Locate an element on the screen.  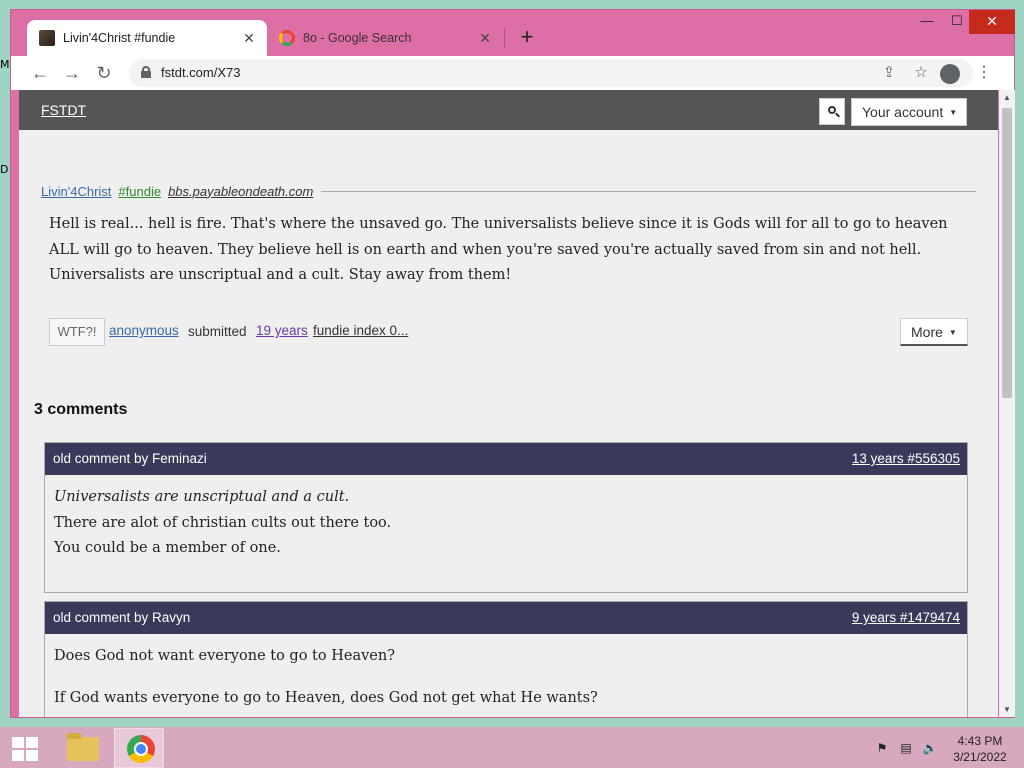
start-button is located at coordinates (25, 749).